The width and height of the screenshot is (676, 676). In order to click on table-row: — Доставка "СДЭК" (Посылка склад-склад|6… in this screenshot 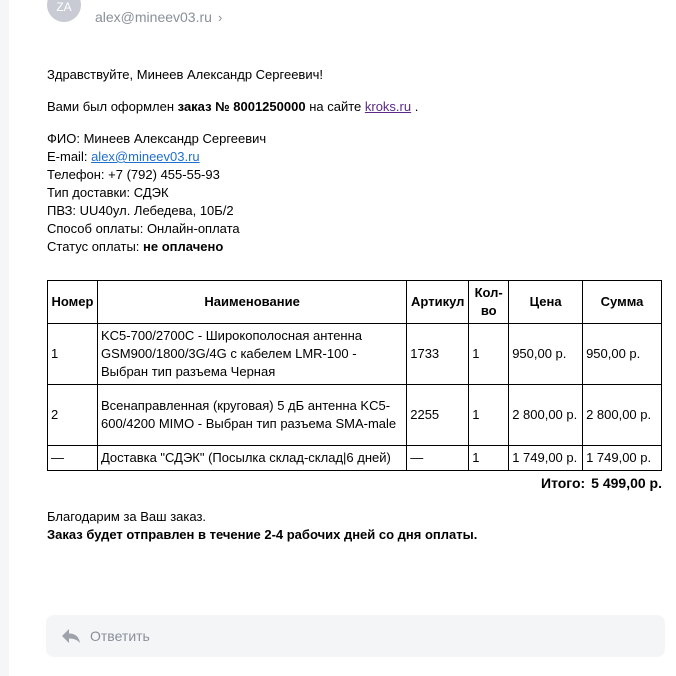, I will do `click(354, 458)`.